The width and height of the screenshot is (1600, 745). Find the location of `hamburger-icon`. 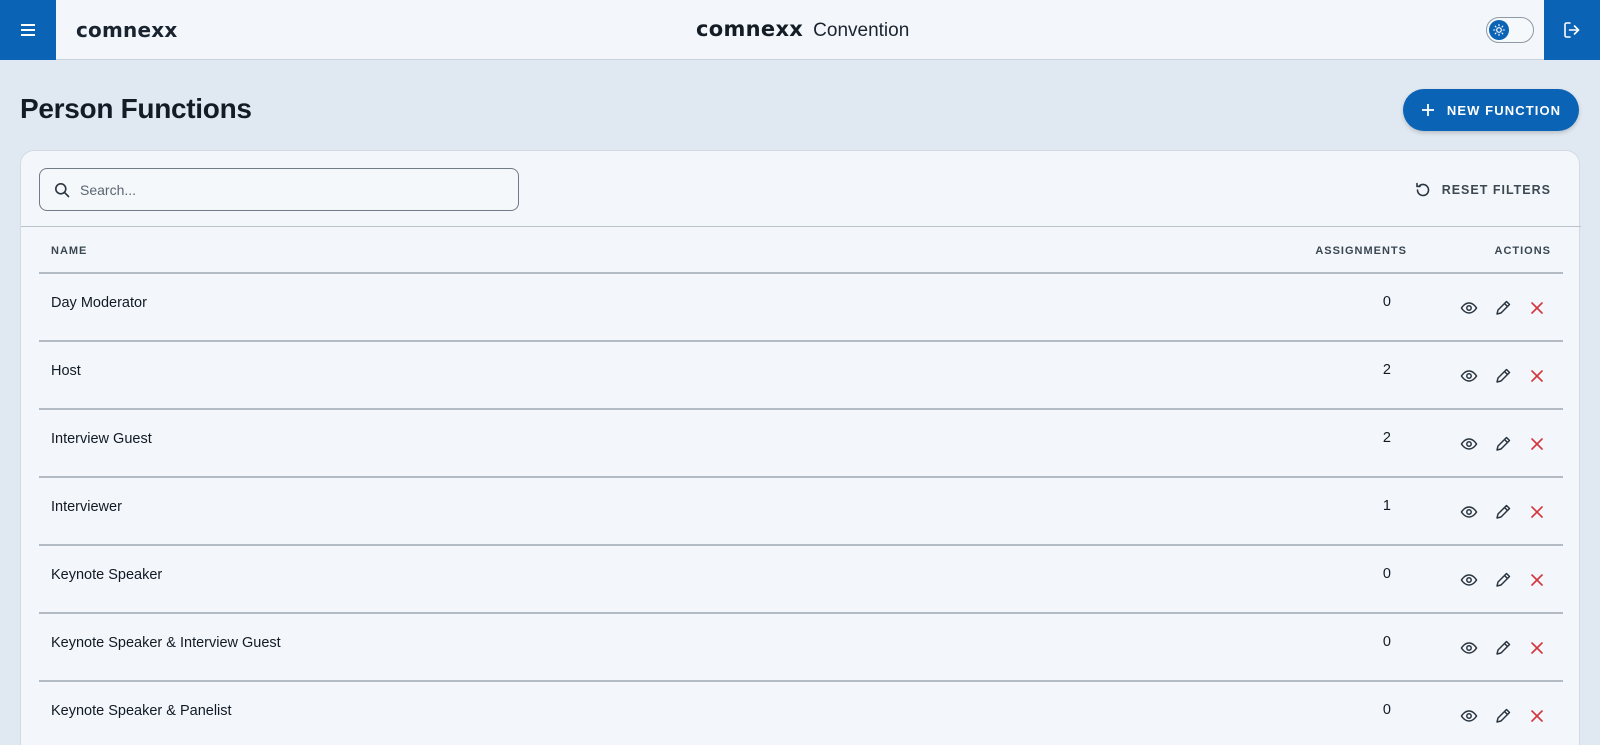

hamburger-icon is located at coordinates (28, 30).